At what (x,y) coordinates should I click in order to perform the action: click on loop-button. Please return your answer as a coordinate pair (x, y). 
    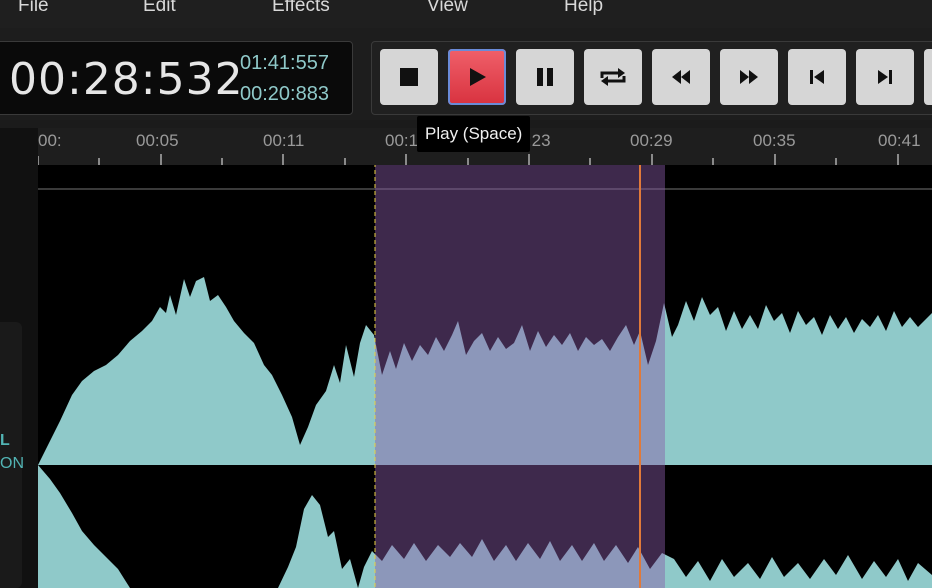
    Looking at the image, I should click on (613, 77).